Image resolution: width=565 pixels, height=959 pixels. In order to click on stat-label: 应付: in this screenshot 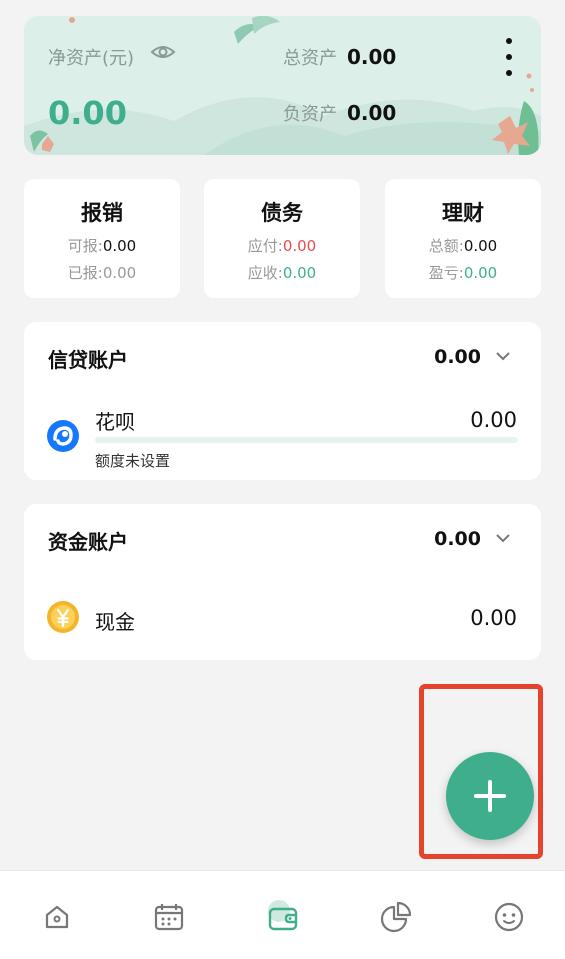, I will do `click(265, 246)`.